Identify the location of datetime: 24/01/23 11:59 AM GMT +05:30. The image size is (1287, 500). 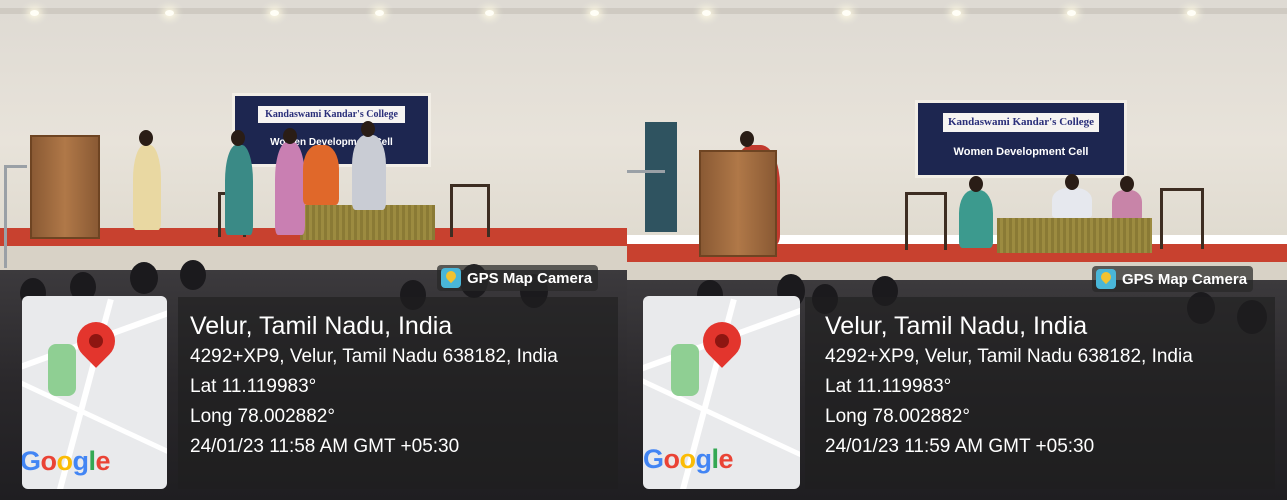
(960, 446).